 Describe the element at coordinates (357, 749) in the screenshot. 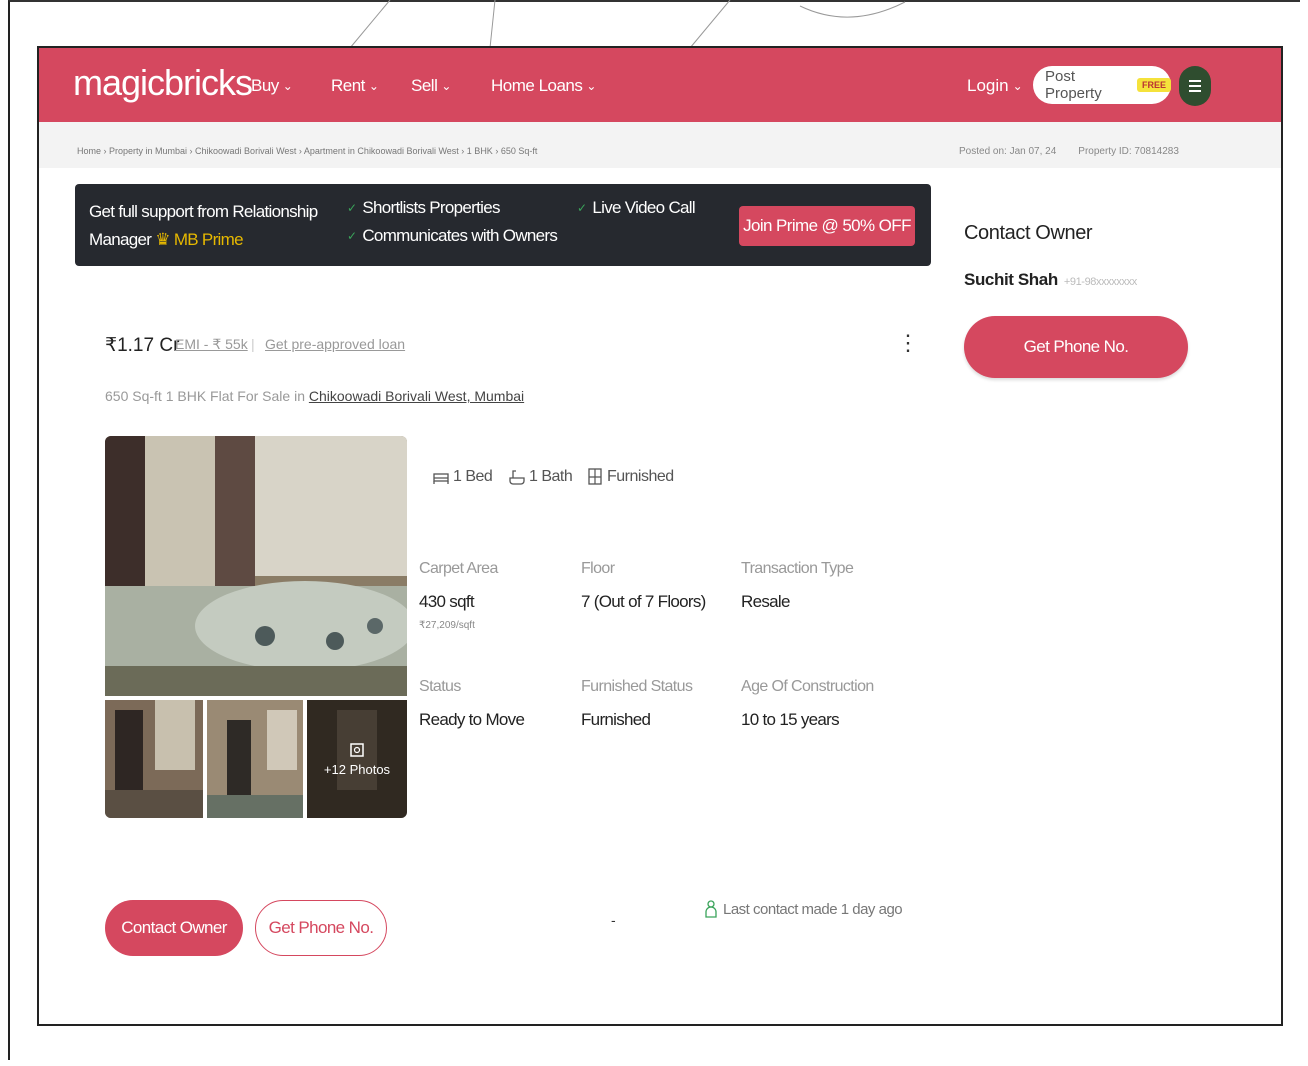

I see `camera-icon` at that location.